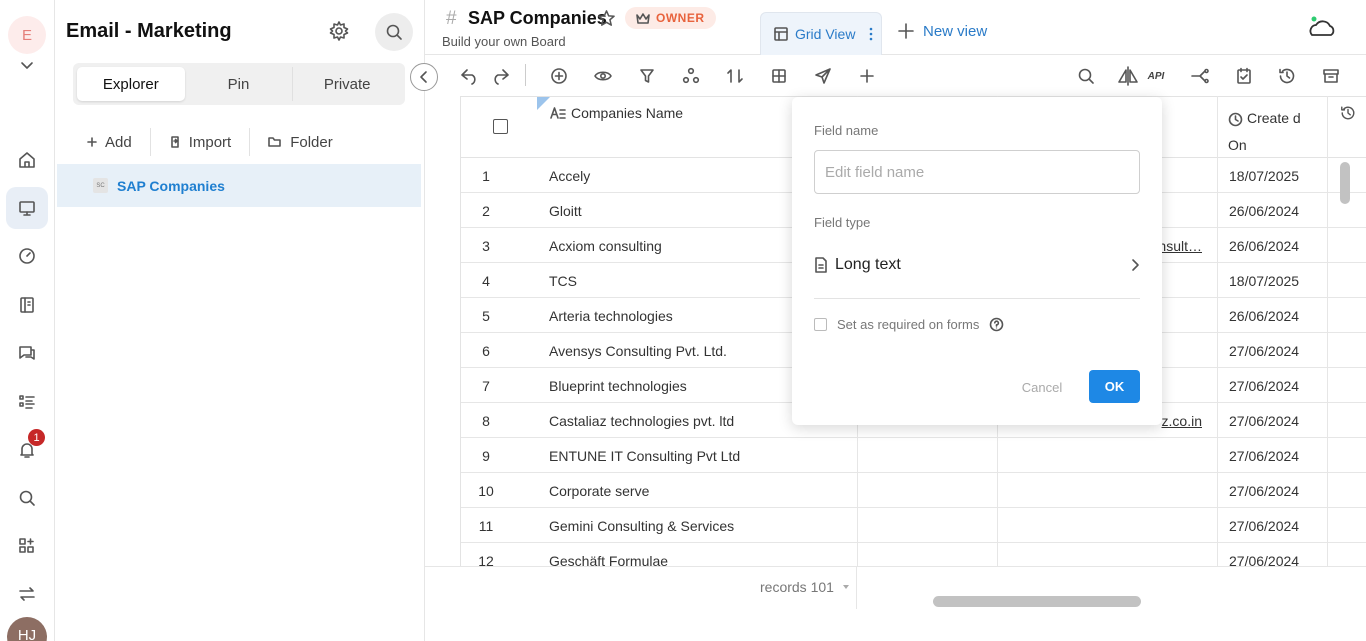 The image size is (1366, 641). What do you see at coordinates (199, 142) in the screenshot?
I see `import-button: Import` at bounding box center [199, 142].